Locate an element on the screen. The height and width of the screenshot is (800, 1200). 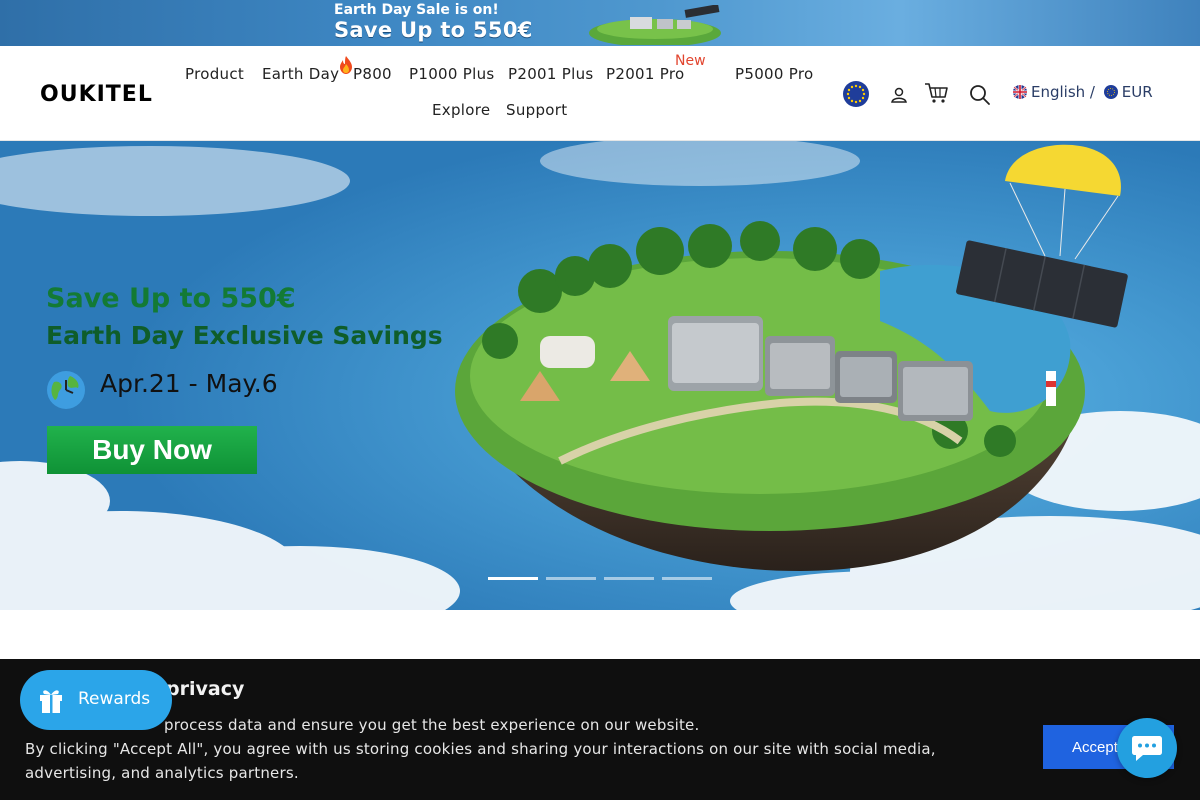
oukitel-logo: OUKITEL is located at coordinates (96, 94).